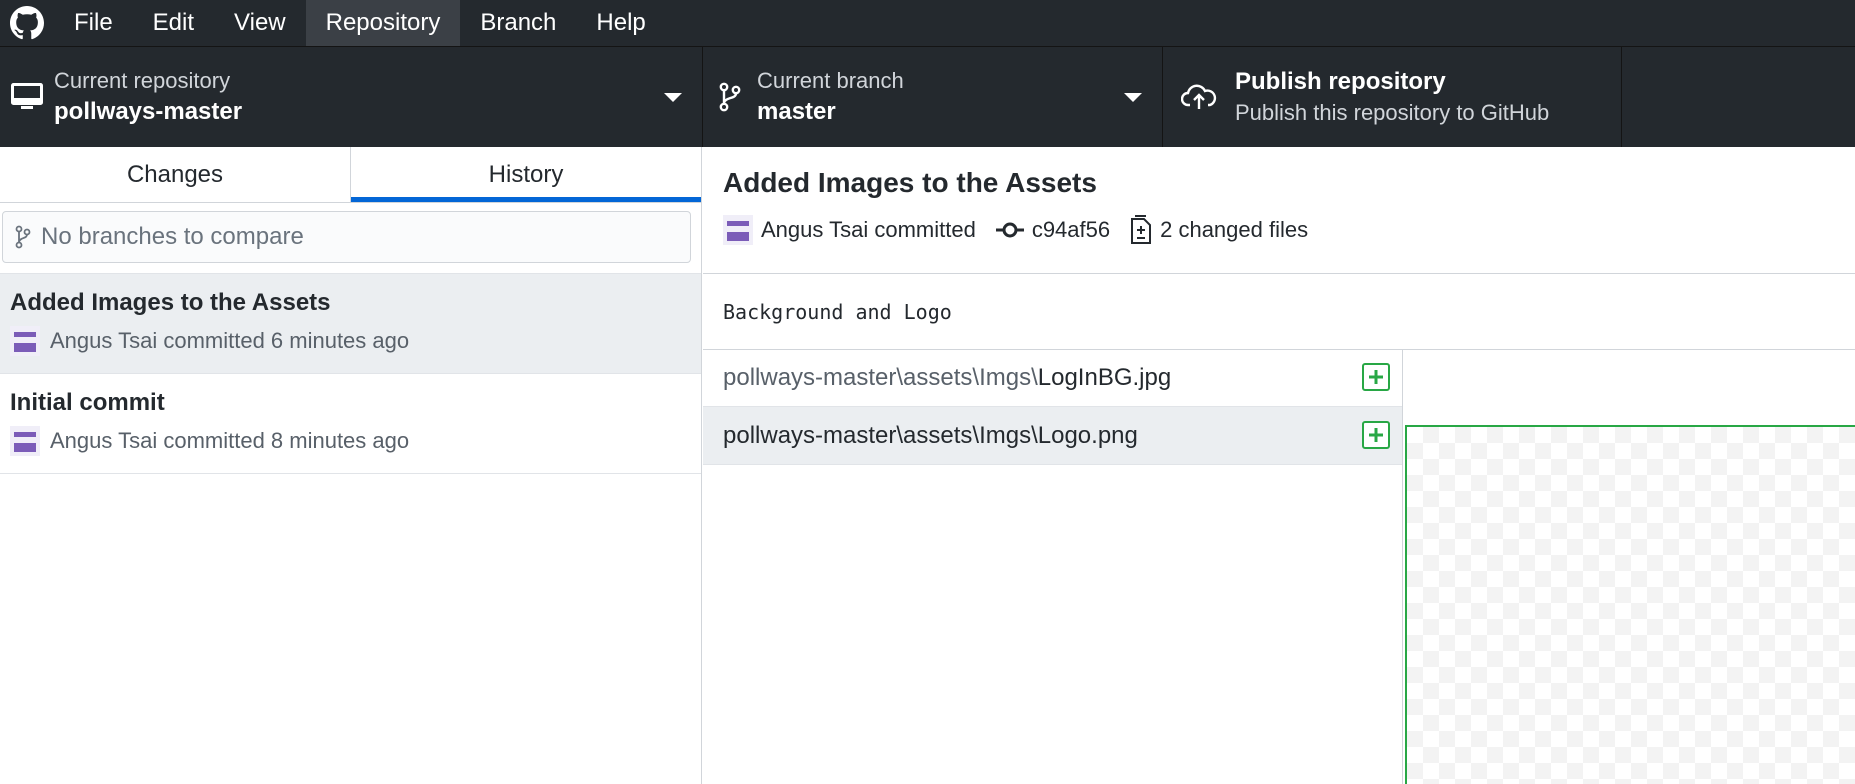  I want to click on changed-files-count: 2 changed files, so click(1234, 229).